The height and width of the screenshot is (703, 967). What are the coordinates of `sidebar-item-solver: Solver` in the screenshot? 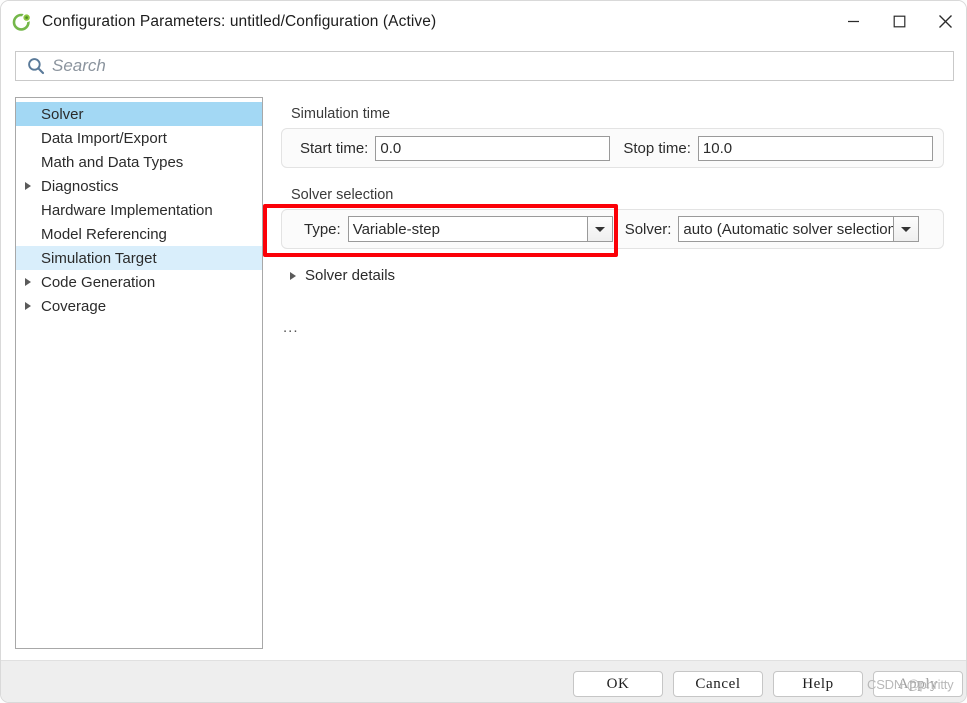 It's located at (139, 114).